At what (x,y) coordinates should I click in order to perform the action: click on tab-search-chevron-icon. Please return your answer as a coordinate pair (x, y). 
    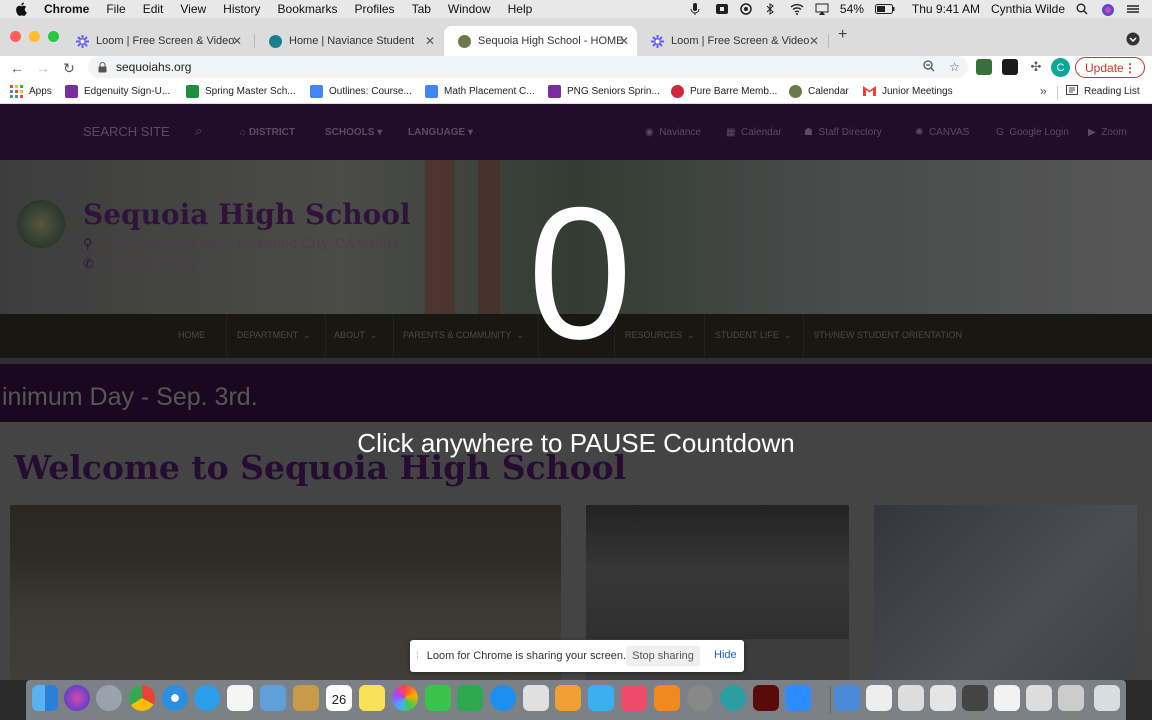
    Looking at the image, I should click on (1133, 40).